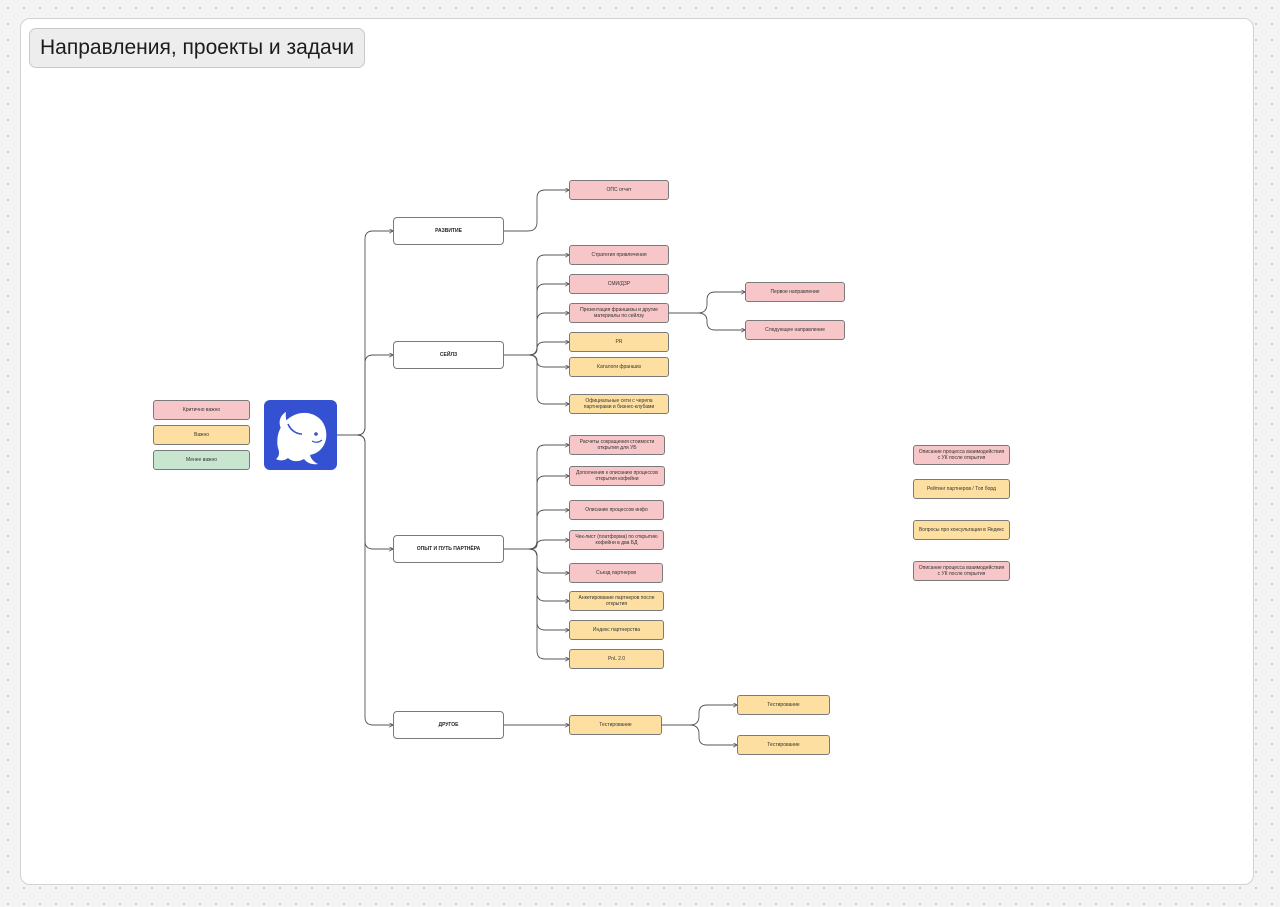 The image size is (1280, 907). What do you see at coordinates (448, 725) in the screenshot?
I see `branch-drugoe: ДРУГОЕ` at bounding box center [448, 725].